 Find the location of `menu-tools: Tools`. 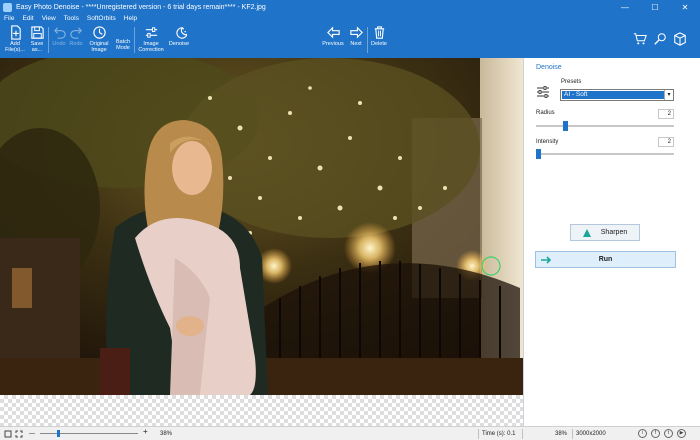

menu-tools: Tools is located at coordinates (71, 19).